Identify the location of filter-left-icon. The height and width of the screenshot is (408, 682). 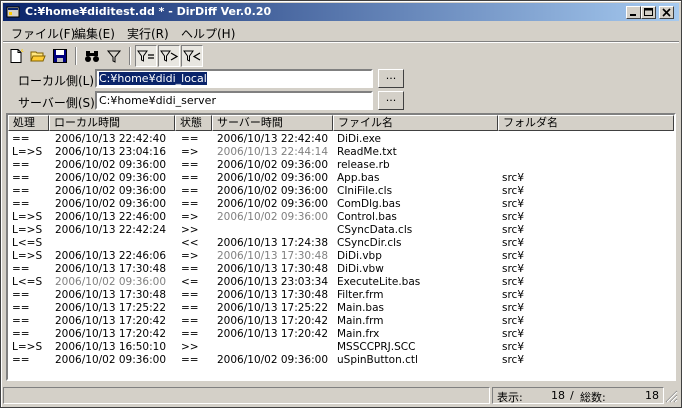
(192, 56).